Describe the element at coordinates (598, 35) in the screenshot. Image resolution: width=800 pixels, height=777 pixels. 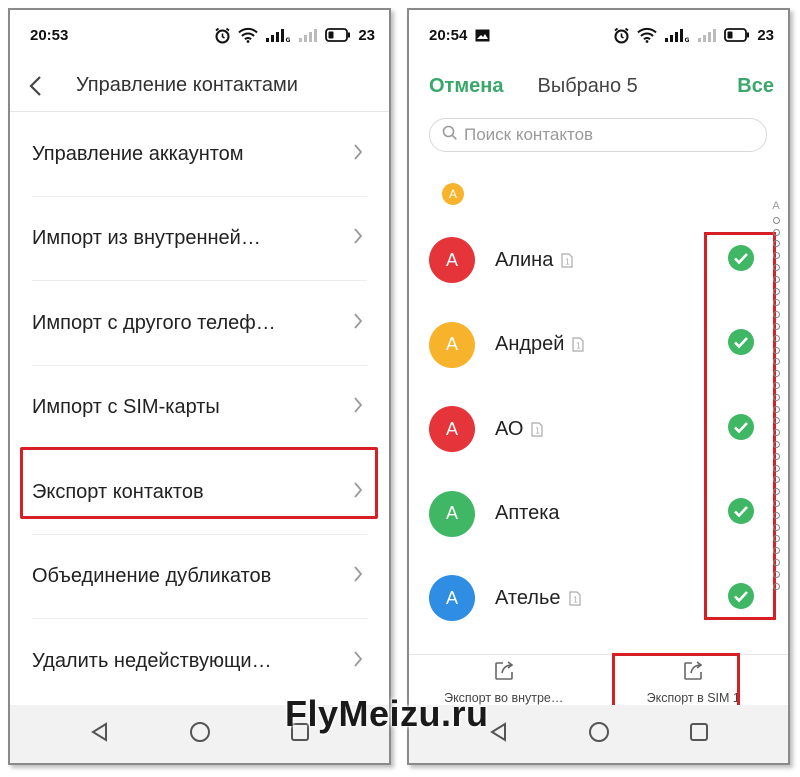
I see `status-bar: 20:54 G 23` at that location.